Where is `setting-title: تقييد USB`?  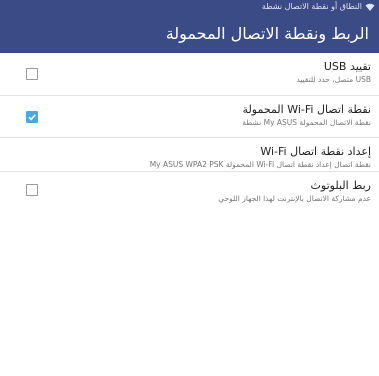 setting-title: تقييد USB is located at coordinates (347, 66).